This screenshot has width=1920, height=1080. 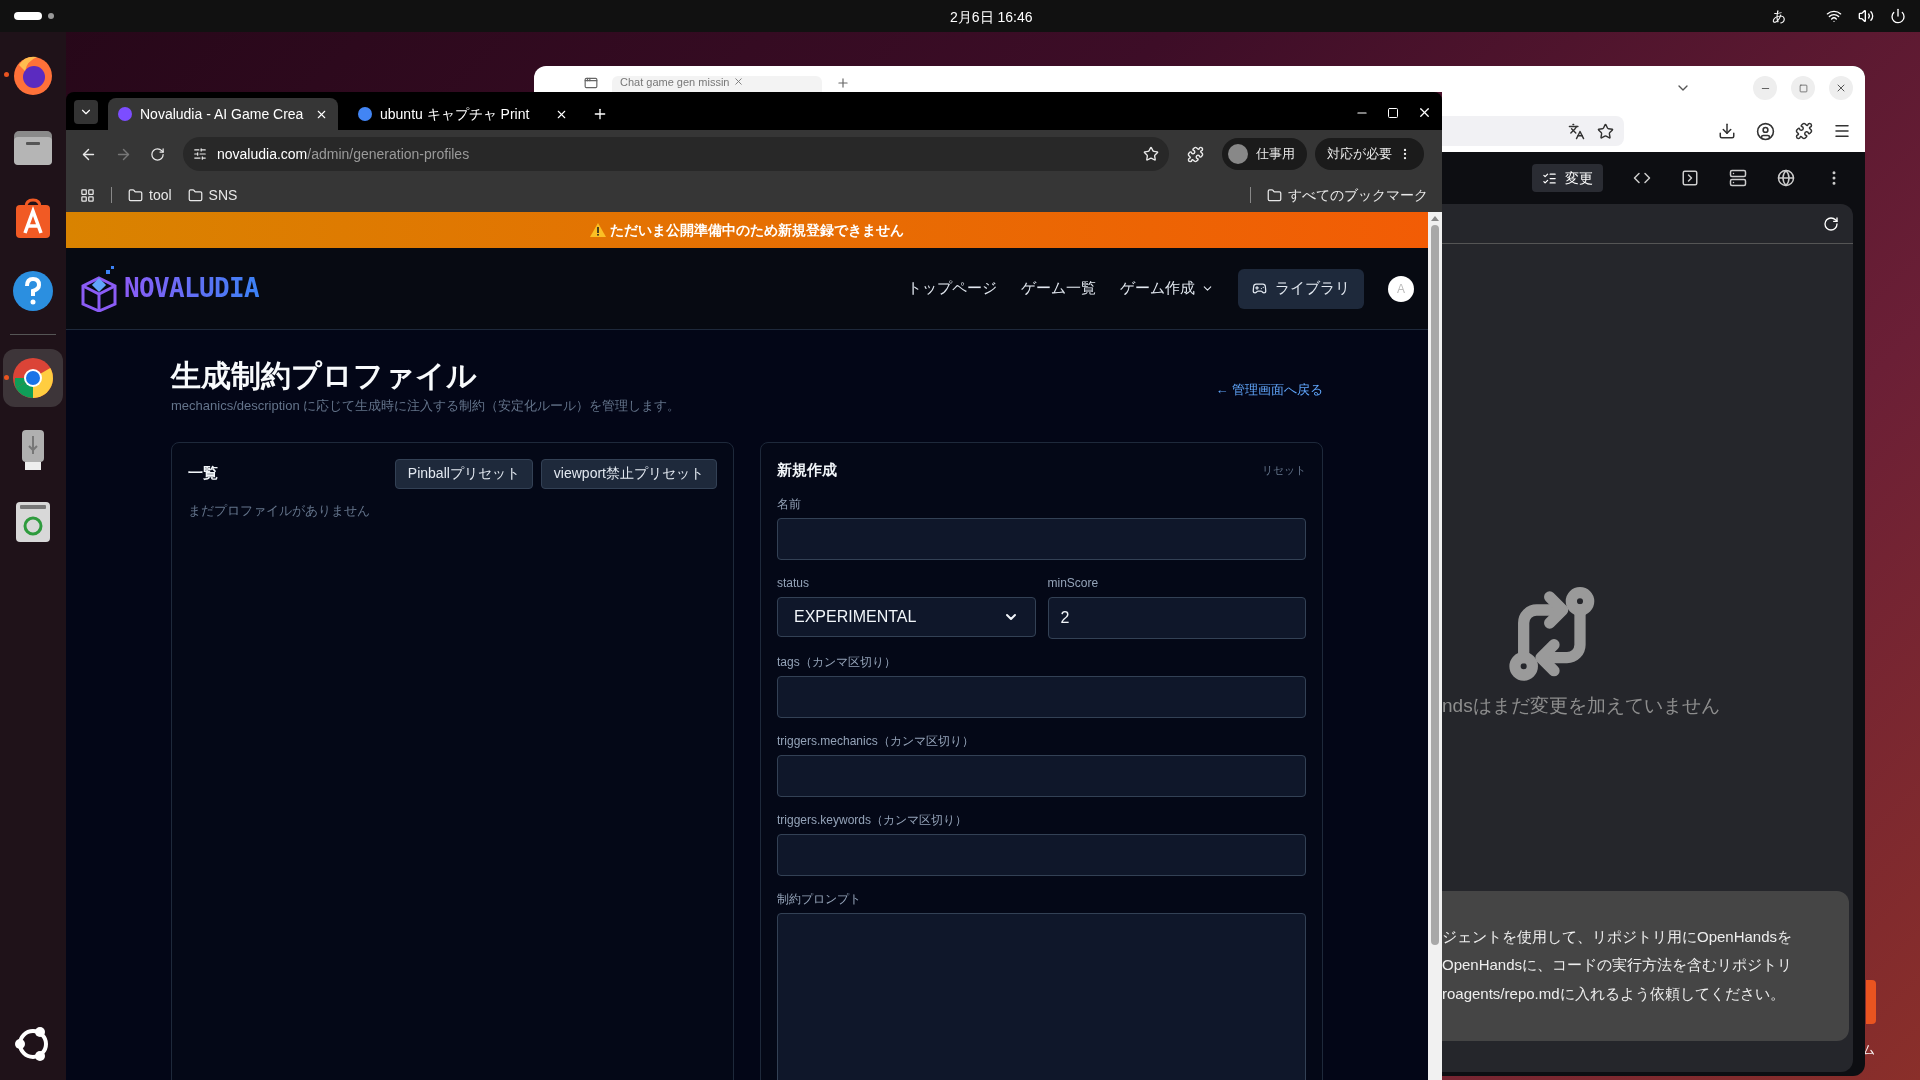 I want to click on new-tab-icon, so click(x=600, y=114).